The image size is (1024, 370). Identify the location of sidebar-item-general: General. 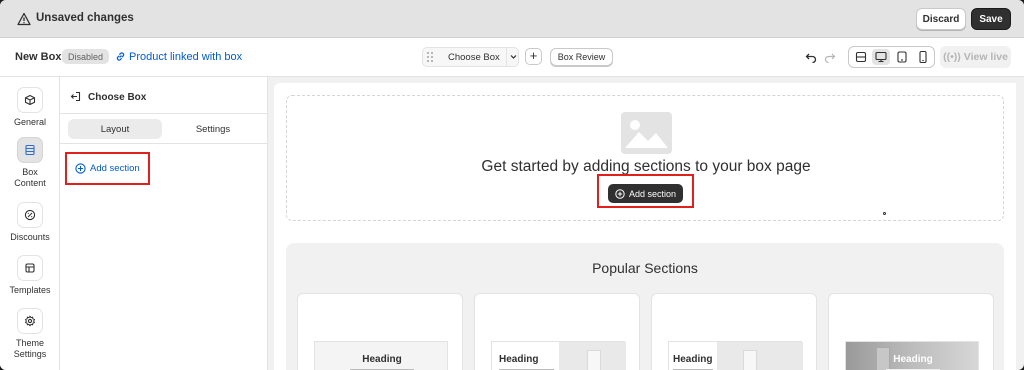
(30, 107).